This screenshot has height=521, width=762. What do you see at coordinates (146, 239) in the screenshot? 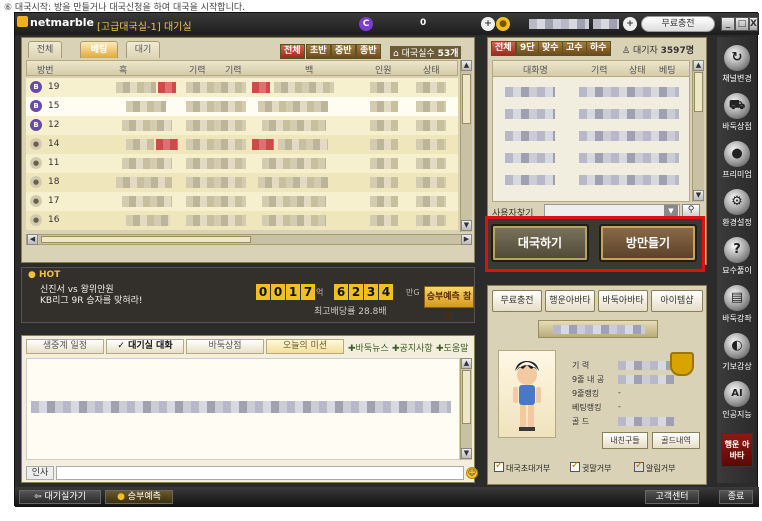
I see `h-scroll-thumb` at bounding box center [146, 239].